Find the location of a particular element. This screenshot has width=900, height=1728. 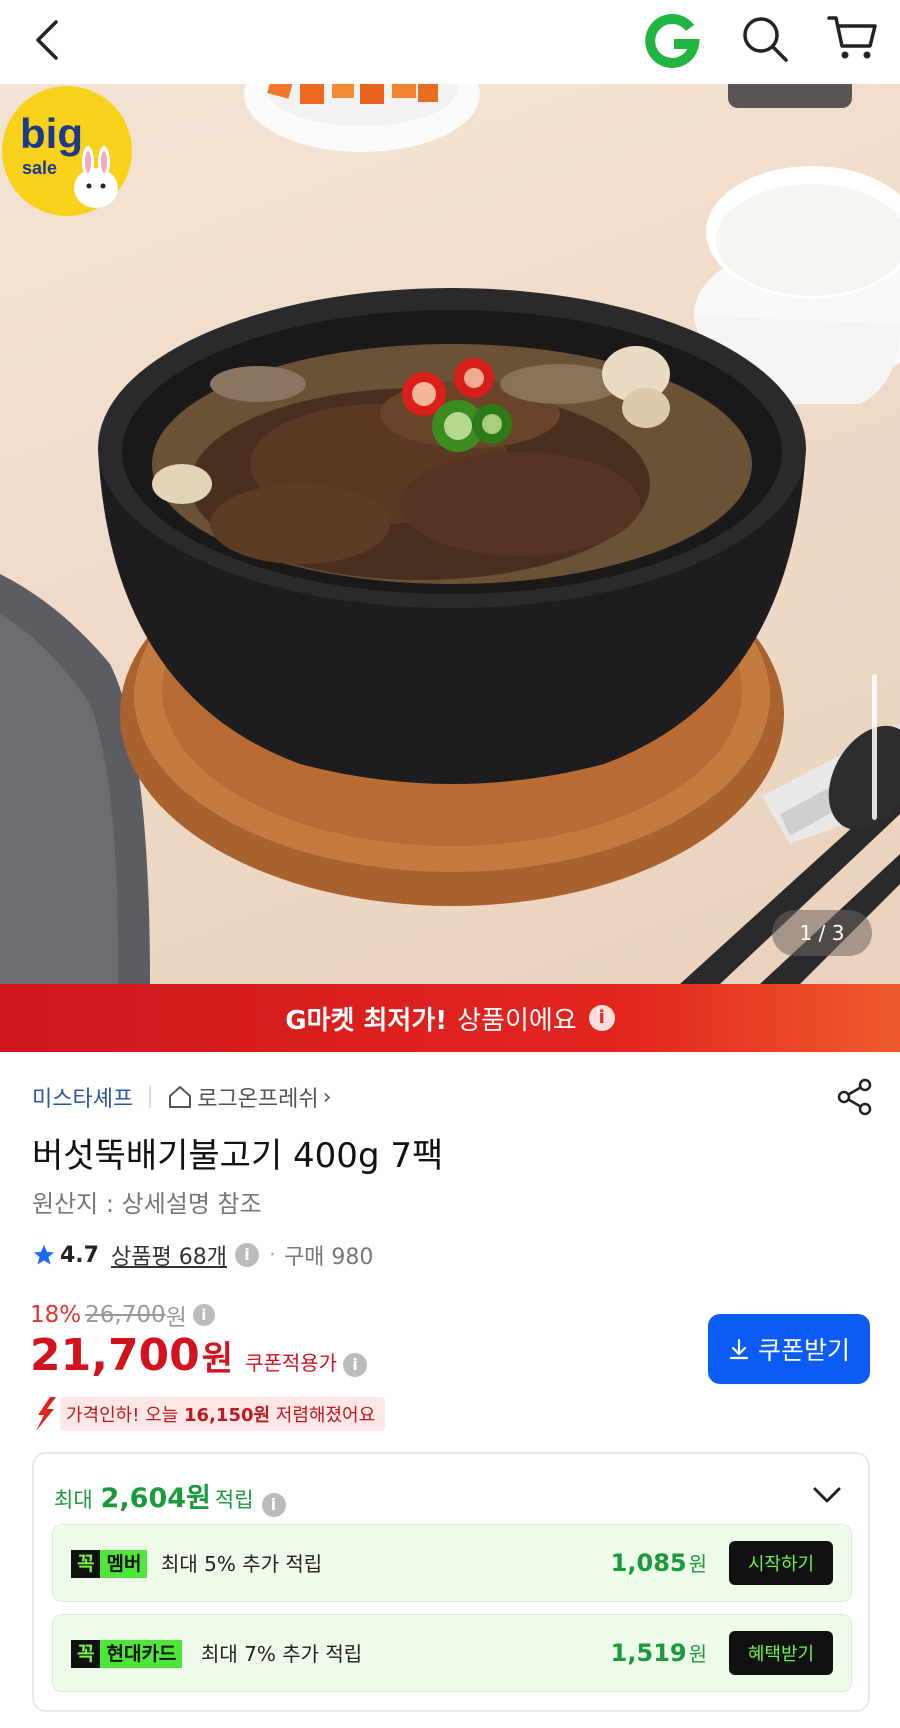

sale-price: 21,700 is located at coordinates (115, 1355).